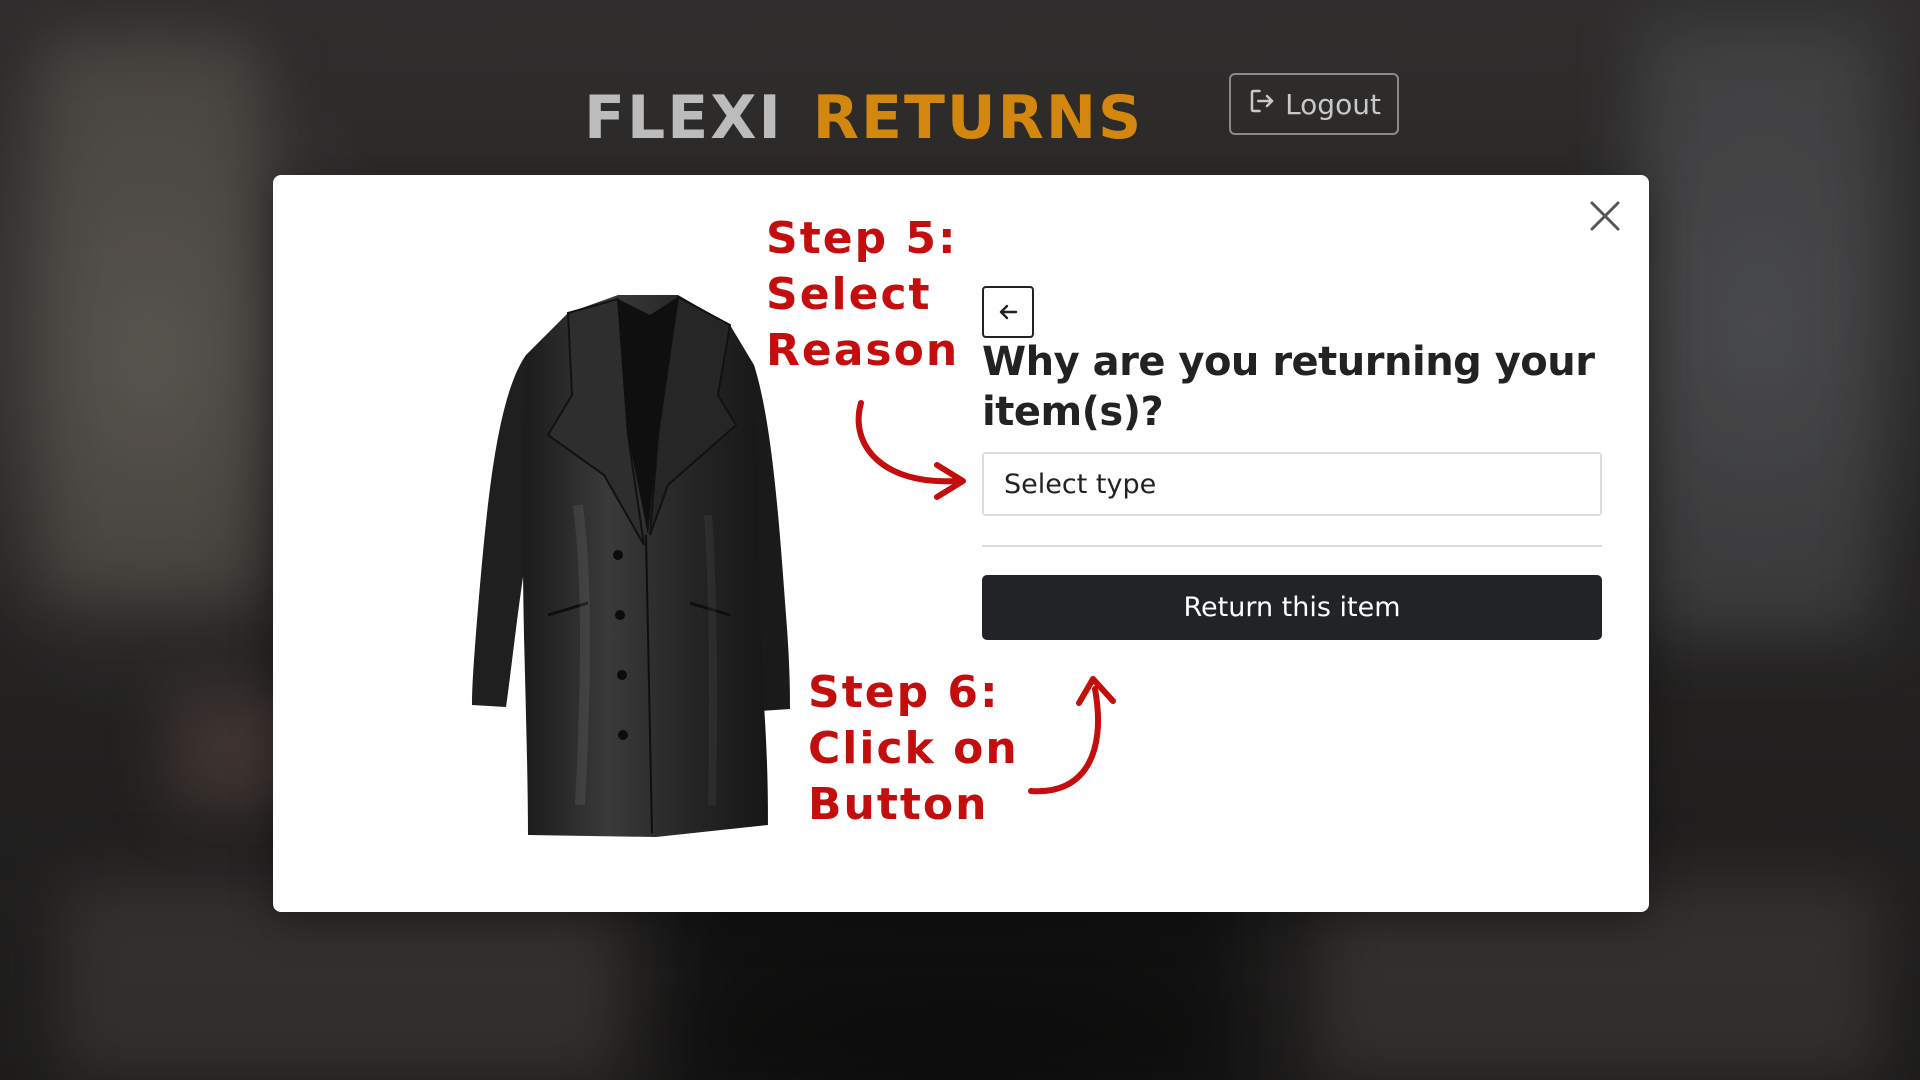 Image resolution: width=1920 pixels, height=1080 pixels. What do you see at coordinates (978, 118) in the screenshot?
I see `logo-text-returns: RETURNS` at bounding box center [978, 118].